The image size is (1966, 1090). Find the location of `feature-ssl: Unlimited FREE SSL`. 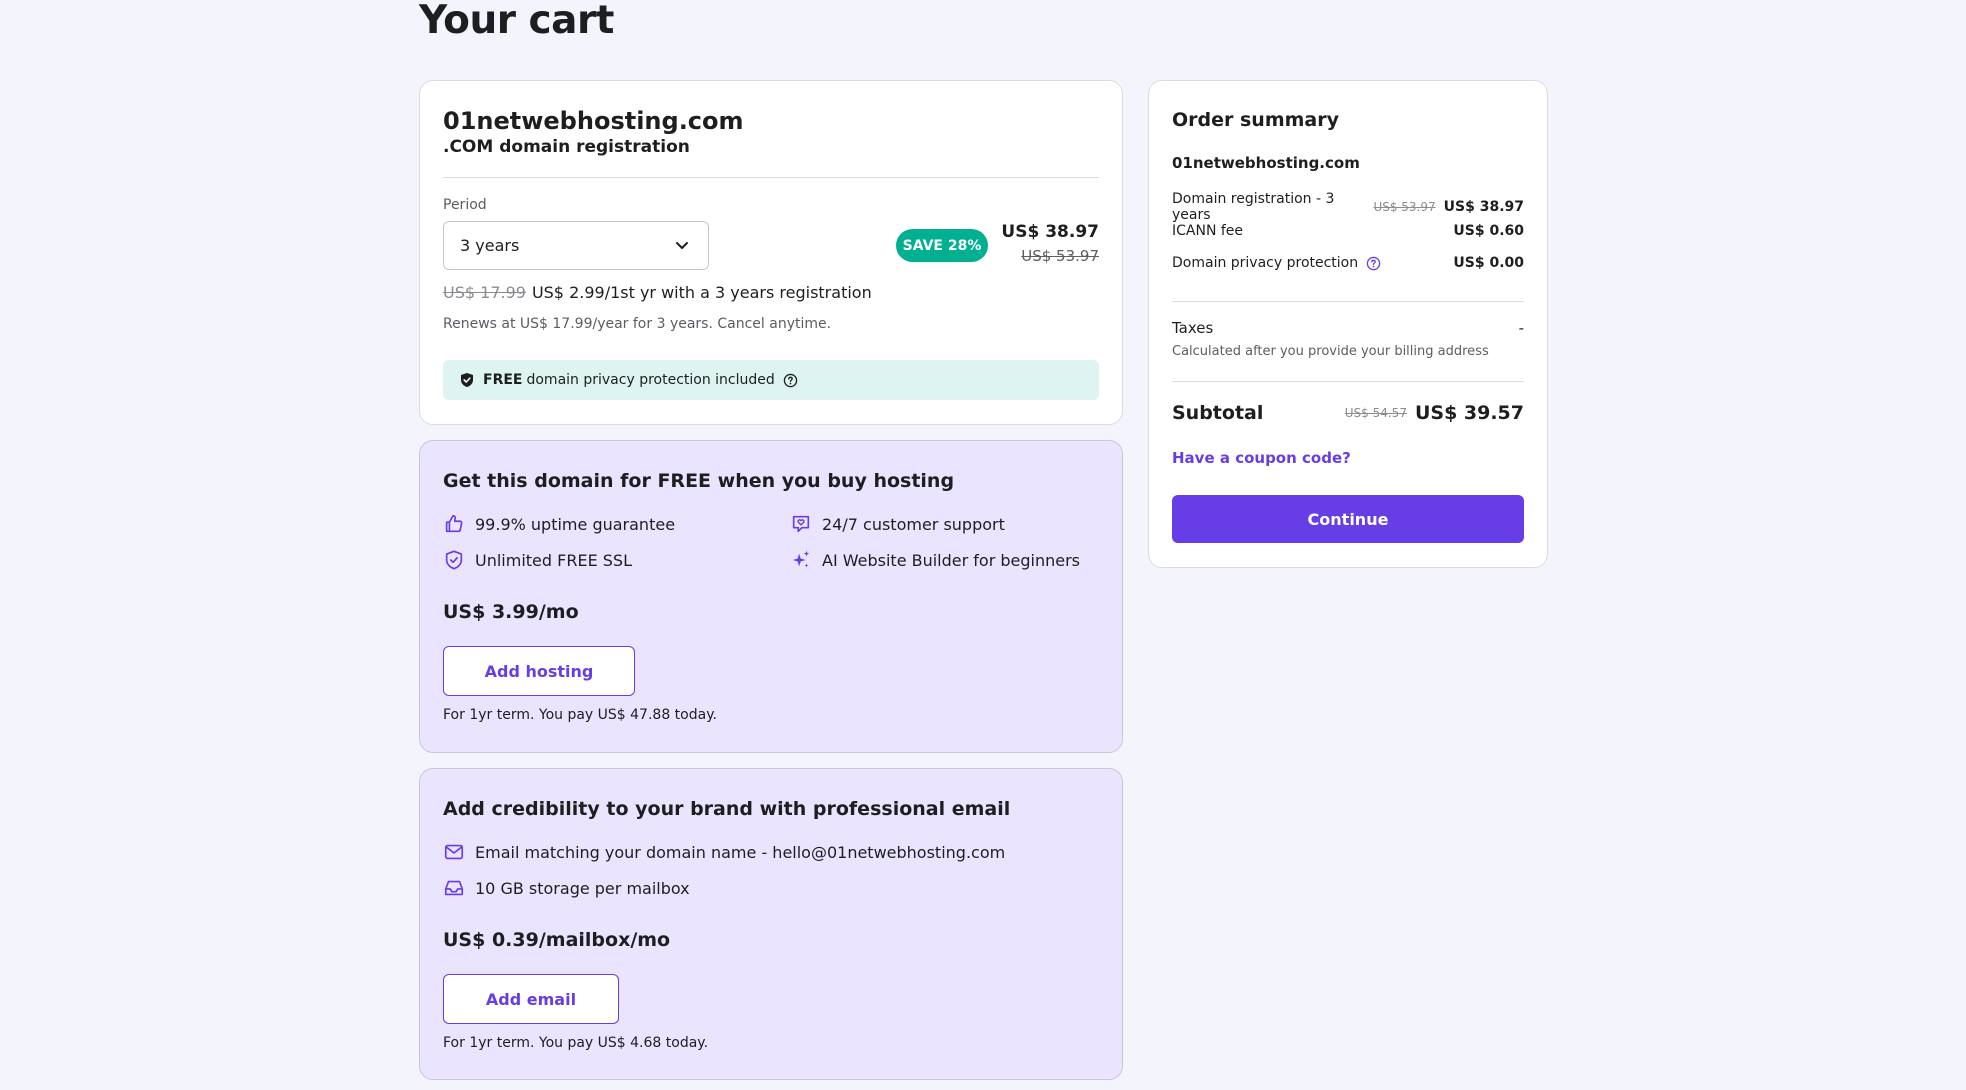

feature-ssl: Unlimited FREE SSL is located at coordinates (537, 560).